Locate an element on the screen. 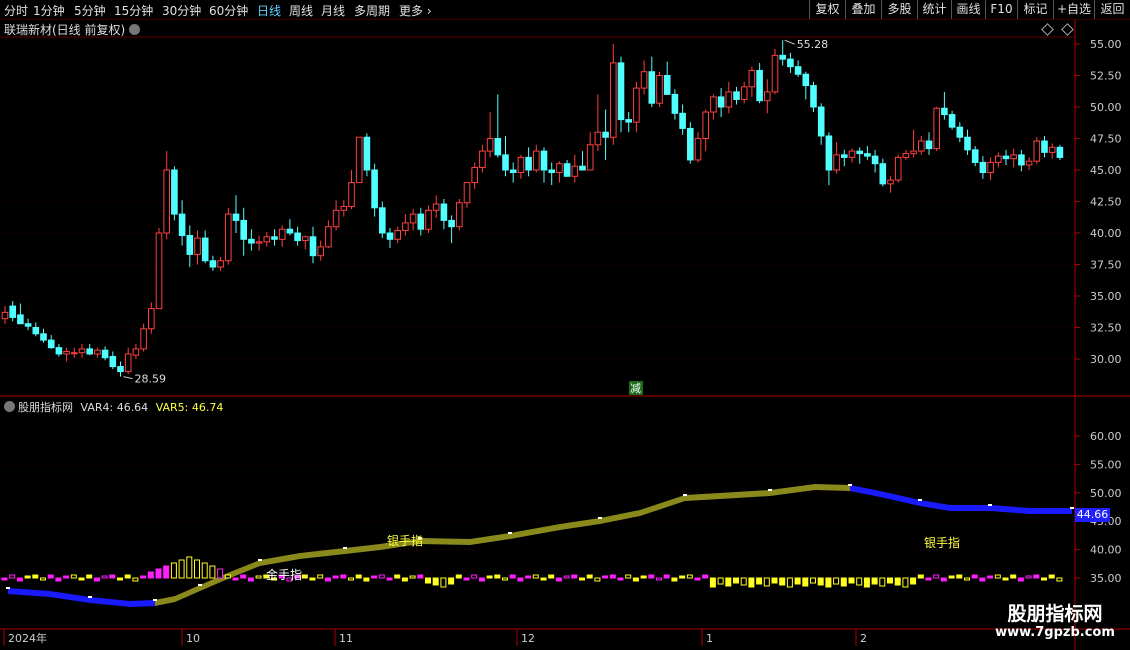  draw-line-button: 画线 is located at coordinates (968, 9).